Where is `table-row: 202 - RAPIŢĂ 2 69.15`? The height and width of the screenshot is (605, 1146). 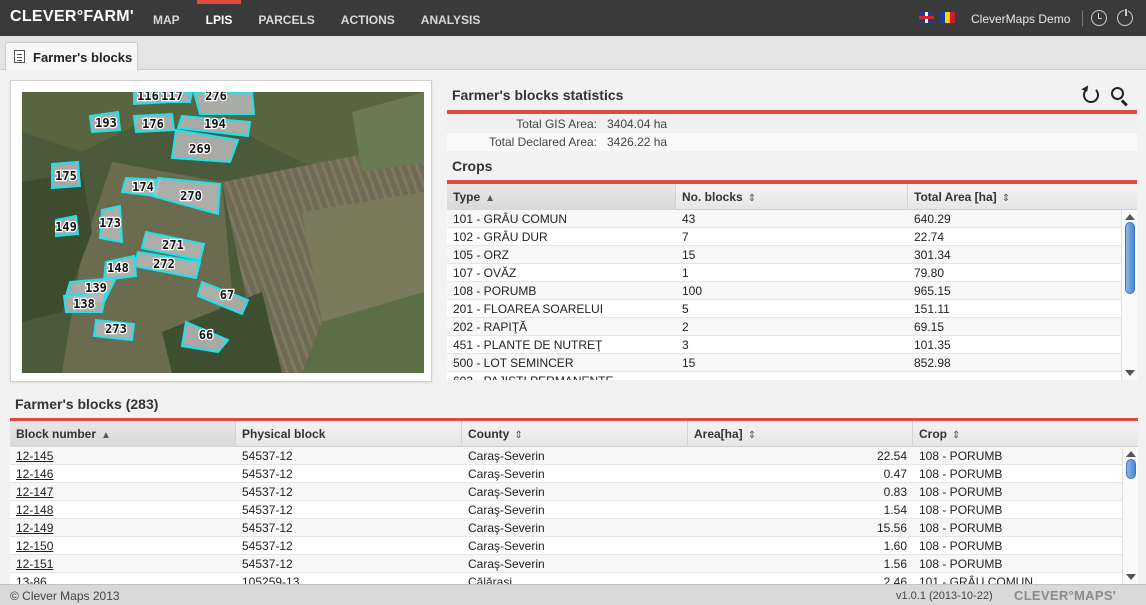
table-row: 202 - RAPIŢĂ 2 69.15 is located at coordinates (792, 327).